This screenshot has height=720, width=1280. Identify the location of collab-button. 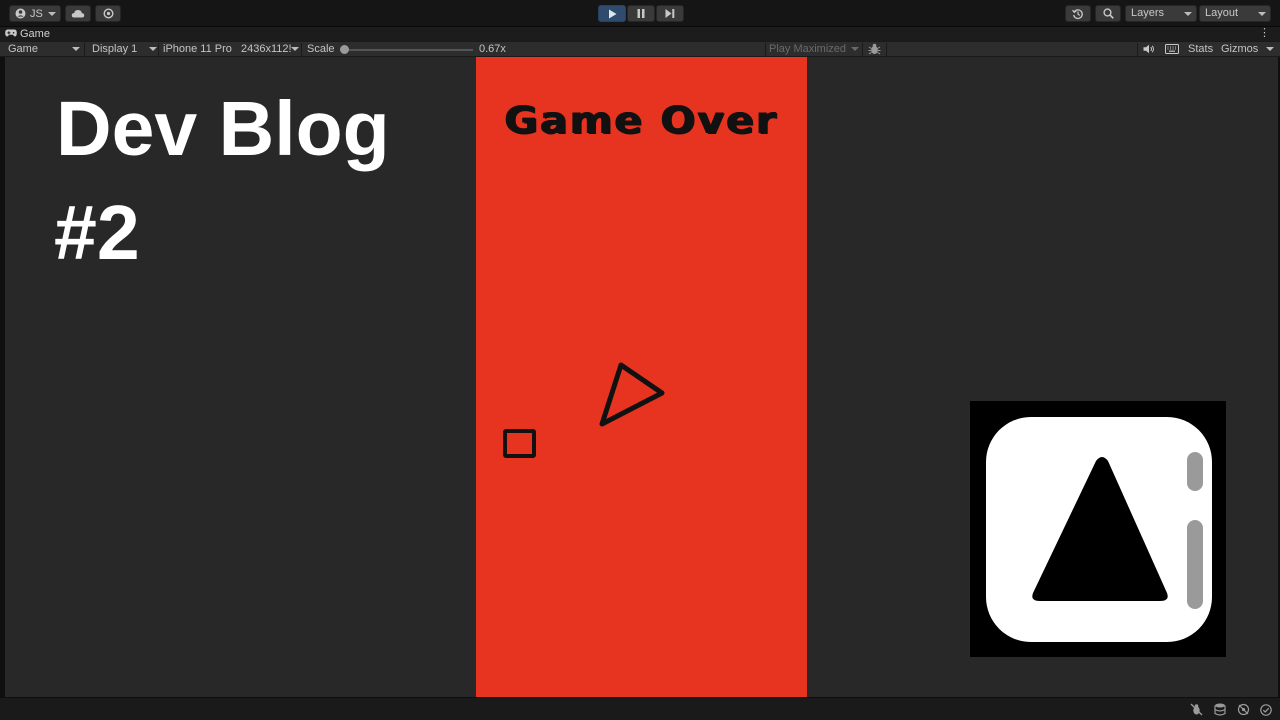
(108, 13).